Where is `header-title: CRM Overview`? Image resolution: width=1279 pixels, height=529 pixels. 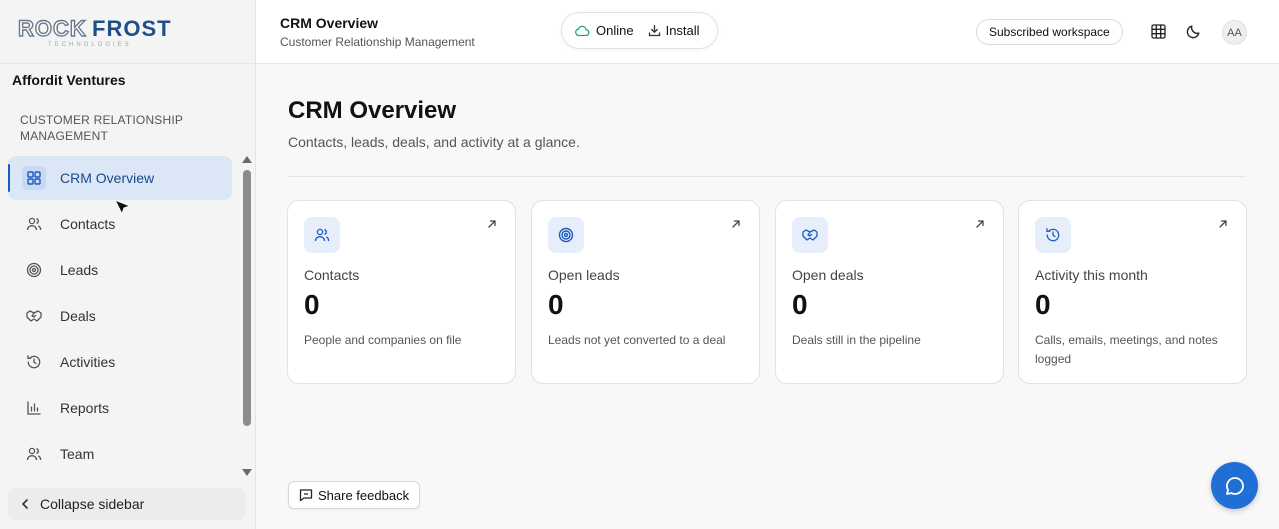 header-title: CRM Overview is located at coordinates (329, 23).